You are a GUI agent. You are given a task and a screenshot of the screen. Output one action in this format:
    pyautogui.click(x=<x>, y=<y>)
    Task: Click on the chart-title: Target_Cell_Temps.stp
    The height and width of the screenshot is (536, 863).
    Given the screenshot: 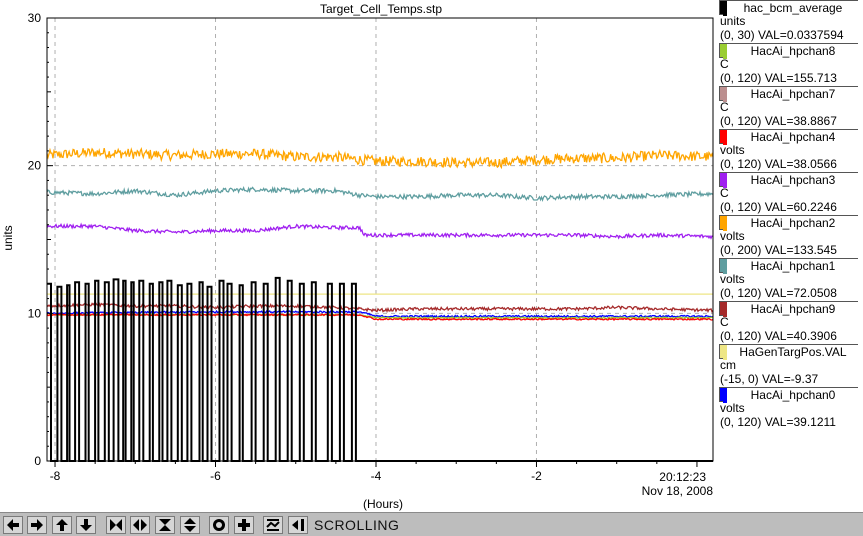 What is the action you would take?
    pyautogui.click(x=381, y=9)
    